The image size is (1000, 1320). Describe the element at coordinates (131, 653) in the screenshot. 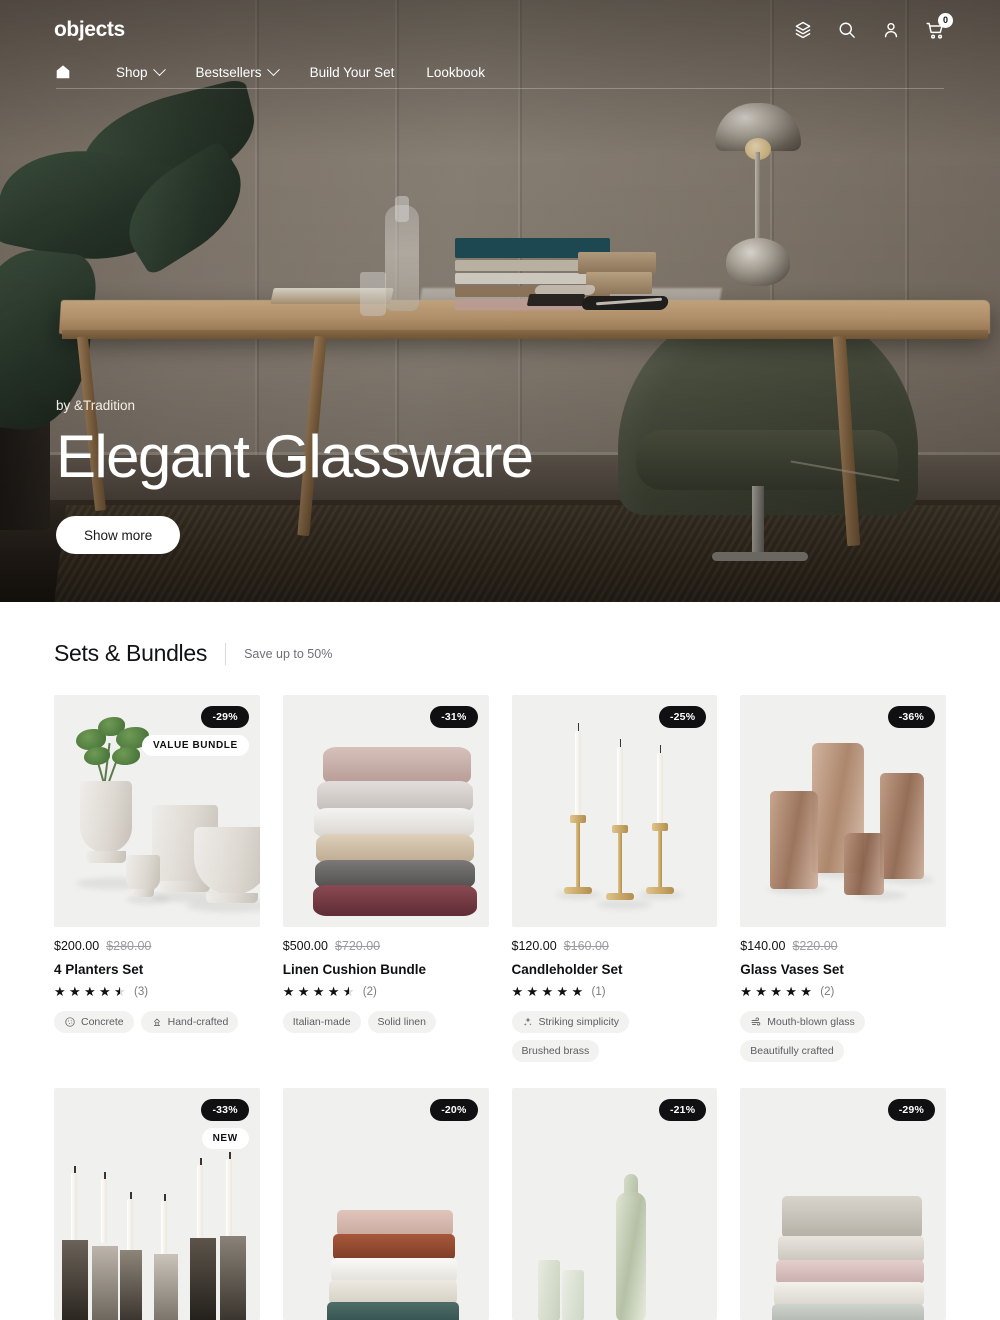

I see `section-title: Sets & Bundles` at that location.